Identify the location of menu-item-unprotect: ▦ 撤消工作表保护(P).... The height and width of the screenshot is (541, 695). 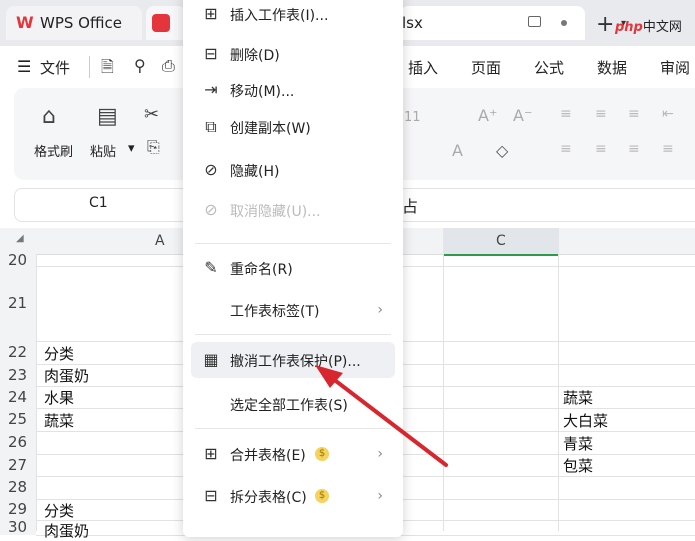
(293, 360).